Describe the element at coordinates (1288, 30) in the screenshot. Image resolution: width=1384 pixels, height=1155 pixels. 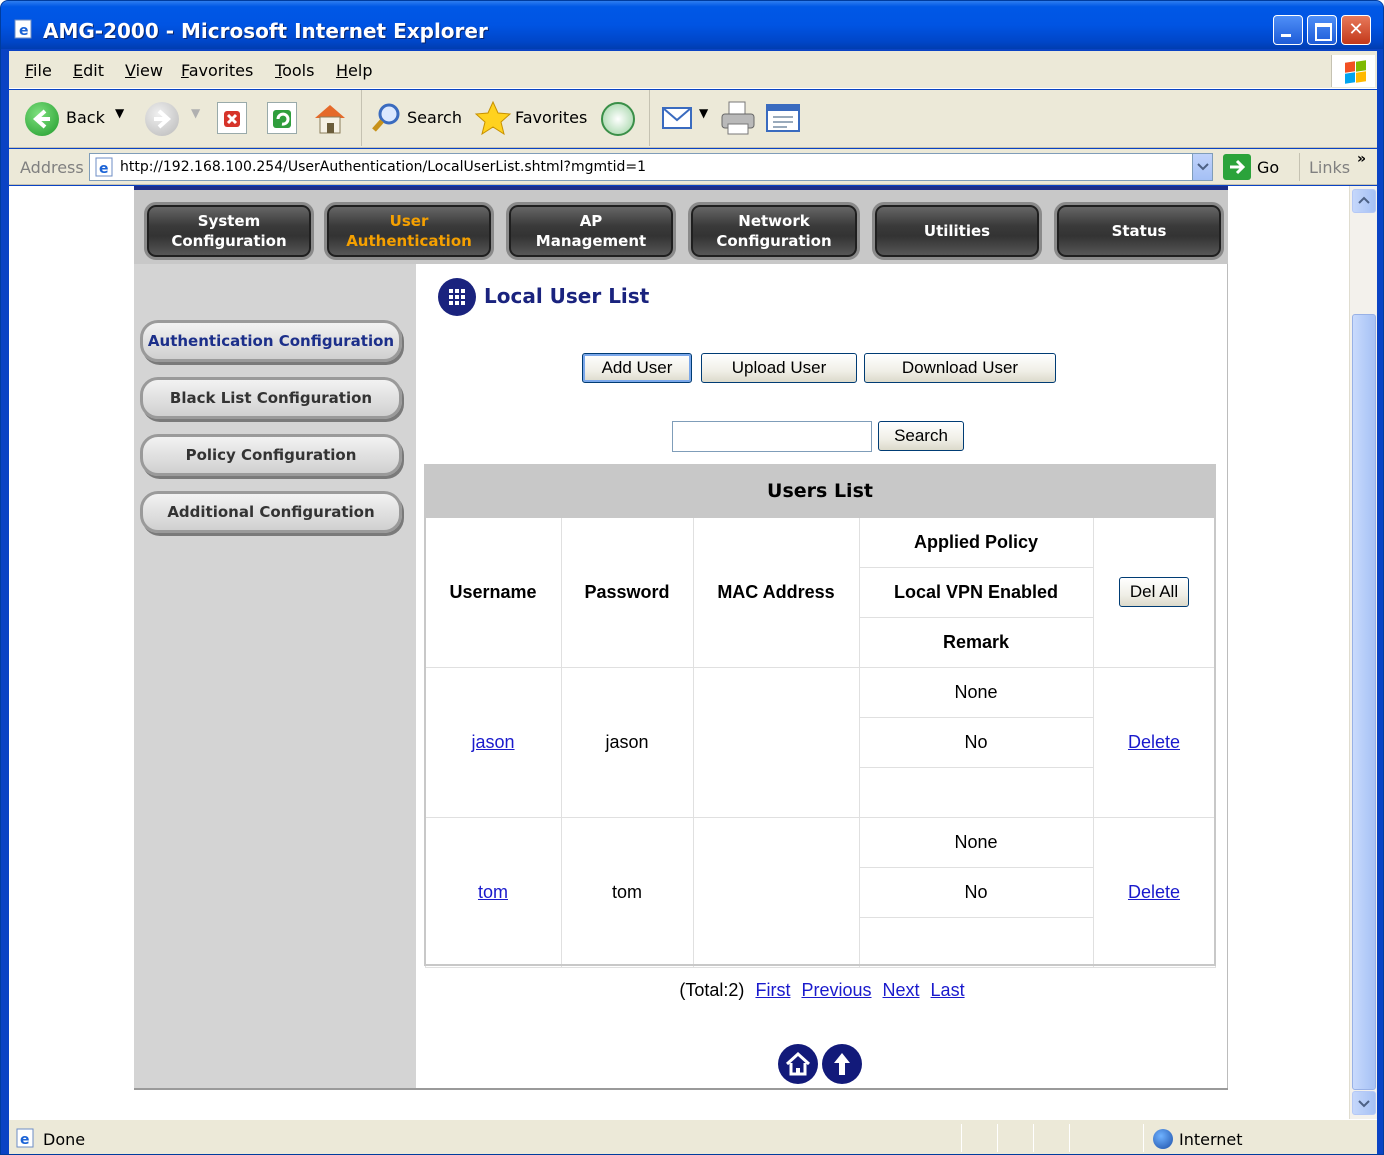
I see `minimize-button` at that location.